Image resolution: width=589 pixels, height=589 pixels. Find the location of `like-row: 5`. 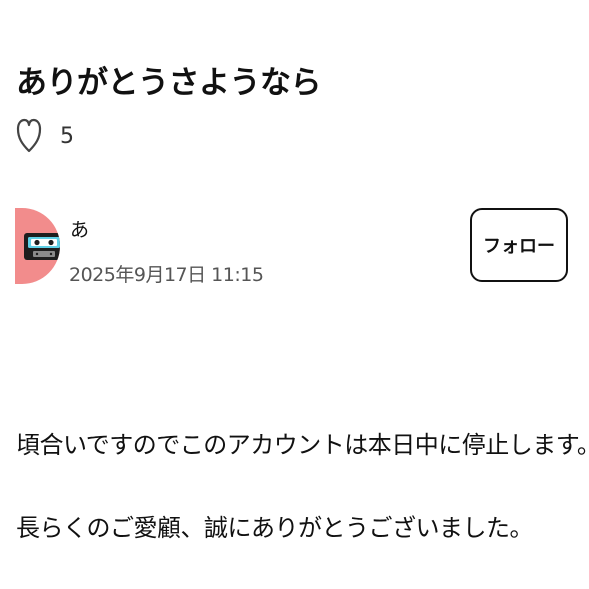

like-row: 5 is located at coordinates (45, 136).